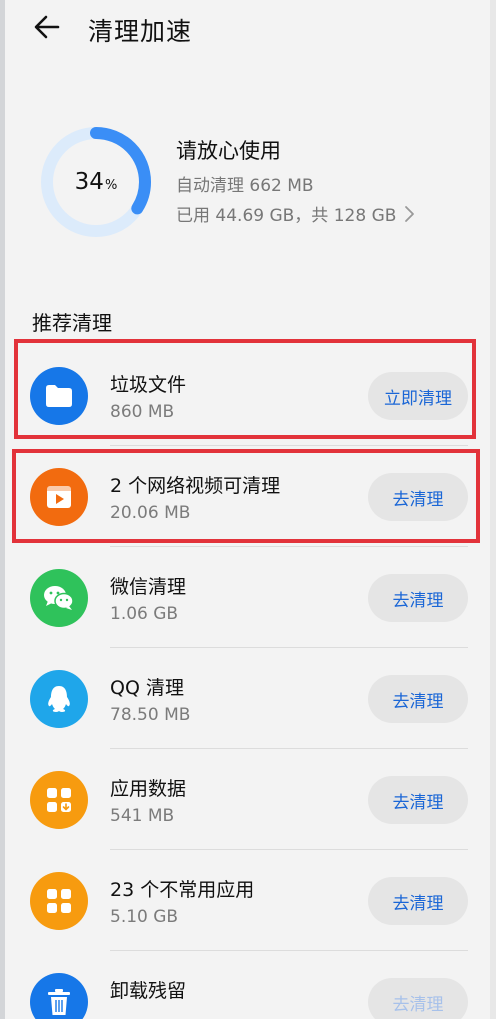 This screenshot has width=496, height=1019. Describe the element at coordinates (144, 614) in the screenshot. I see `item-size: 1.06 GB` at that location.